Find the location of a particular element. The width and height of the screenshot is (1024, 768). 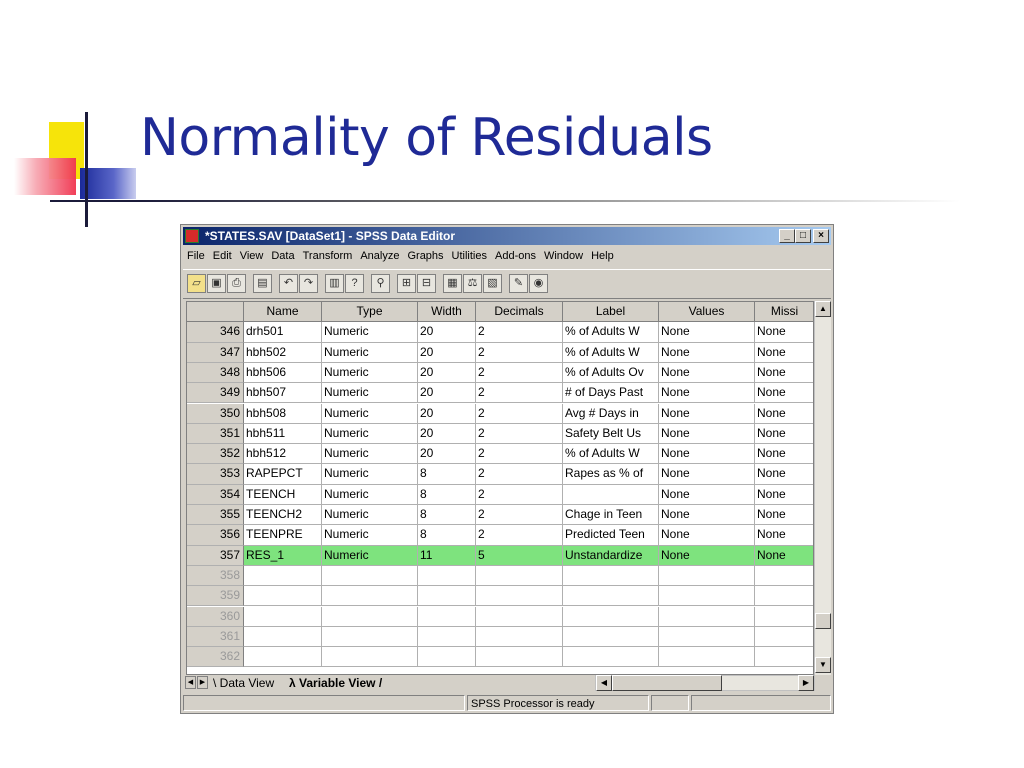

undo-icon: ↶ is located at coordinates (288, 283).